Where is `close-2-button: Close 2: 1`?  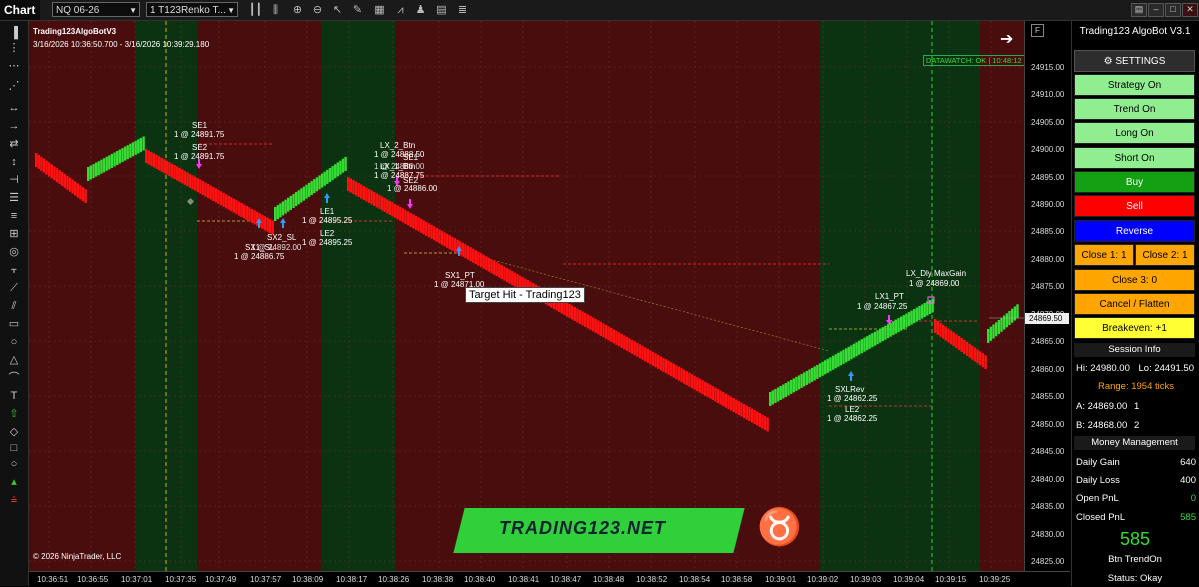 close-2-button: Close 2: 1 is located at coordinates (1165, 255).